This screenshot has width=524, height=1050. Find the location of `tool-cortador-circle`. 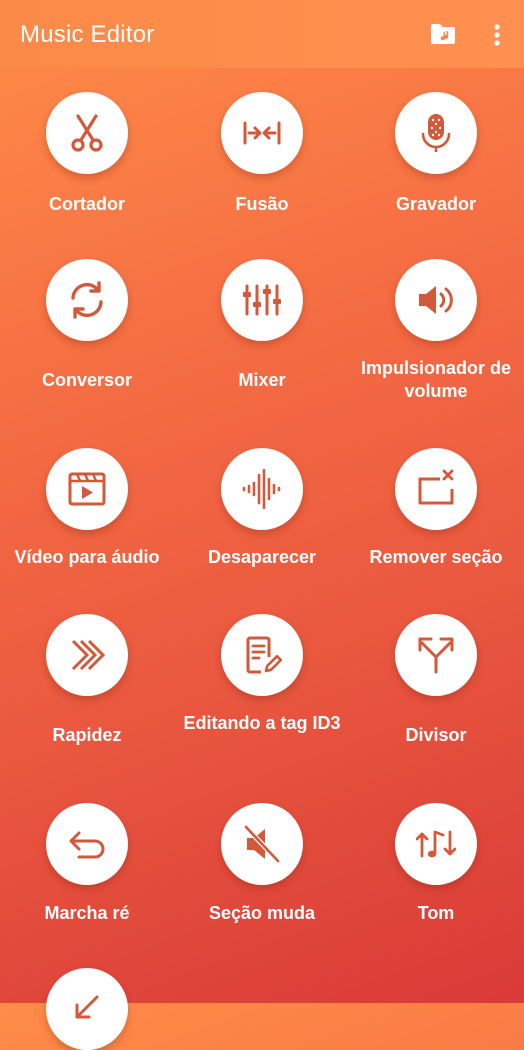

tool-cortador-circle is located at coordinates (87, 133).